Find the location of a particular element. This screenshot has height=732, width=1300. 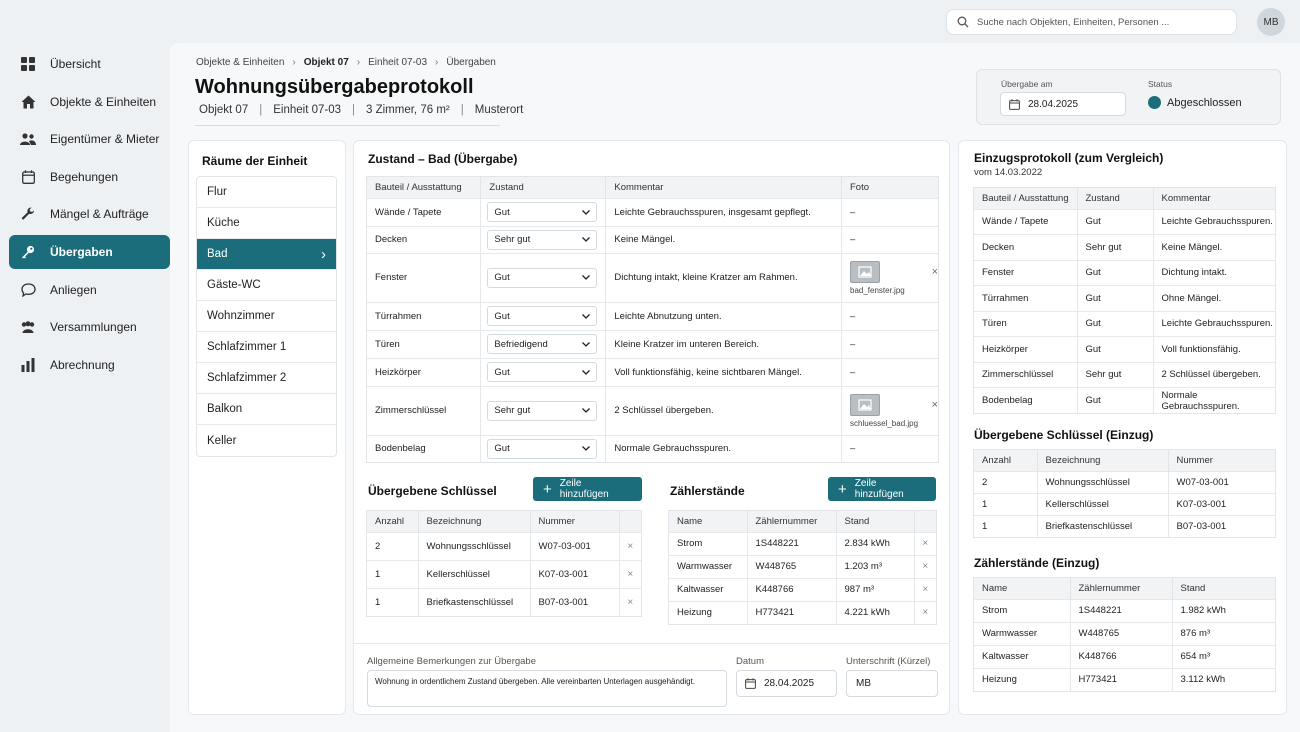

number-cell: B07-03-001 is located at coordinates (1221, 525).